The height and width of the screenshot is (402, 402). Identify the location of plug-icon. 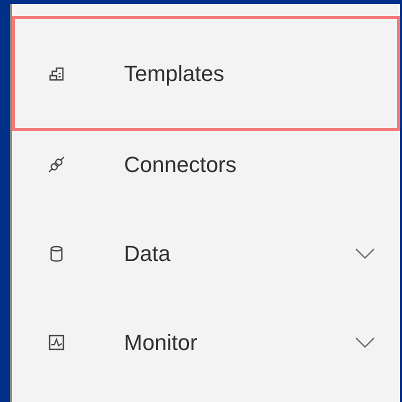
(56, 164).